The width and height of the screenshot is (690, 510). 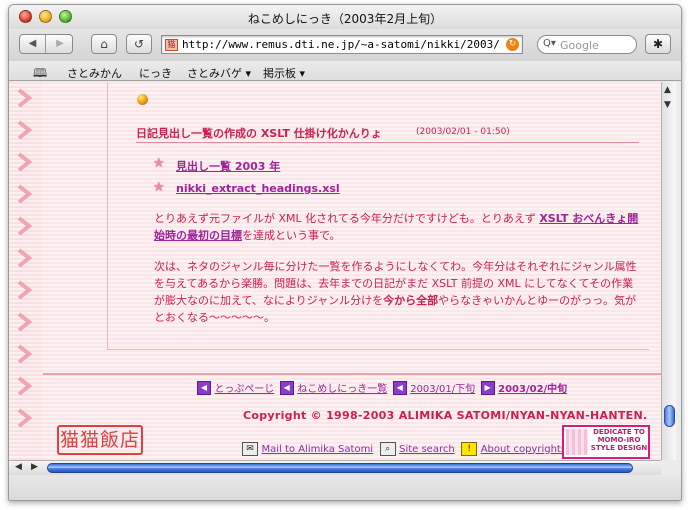 What do you see at coordinates (142, 99) in the screenshot?
I see `orange-bullet-icon` at bounding box center [142, 99].